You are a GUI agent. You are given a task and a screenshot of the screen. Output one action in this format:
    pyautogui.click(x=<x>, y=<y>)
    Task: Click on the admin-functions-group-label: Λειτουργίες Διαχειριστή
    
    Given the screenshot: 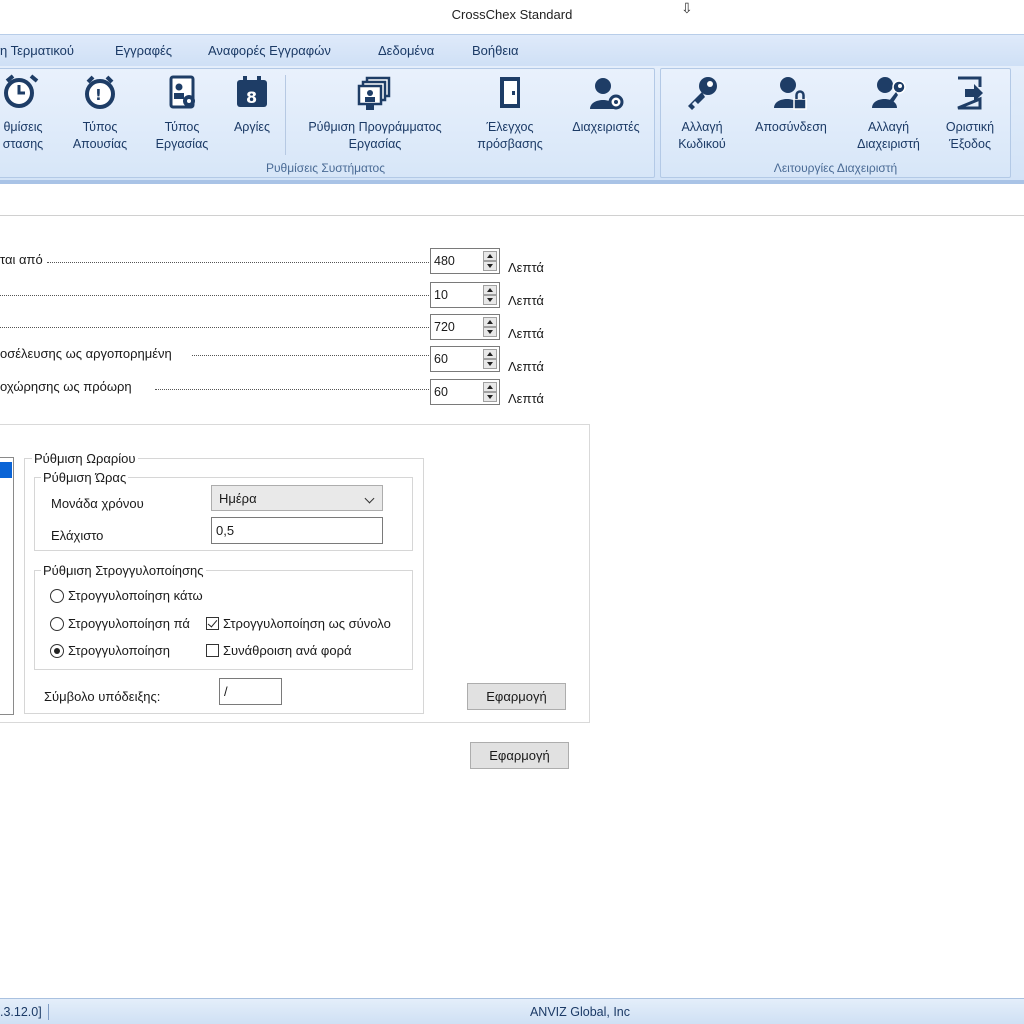 What is the action you would take?
    pyautogui.click(x=835, y=168)
    